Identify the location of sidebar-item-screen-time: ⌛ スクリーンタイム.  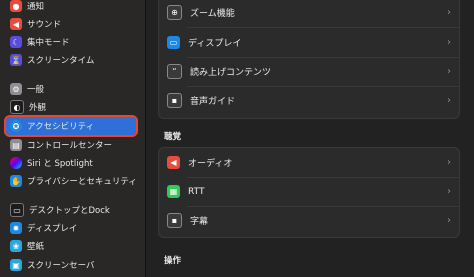
(71, 60).